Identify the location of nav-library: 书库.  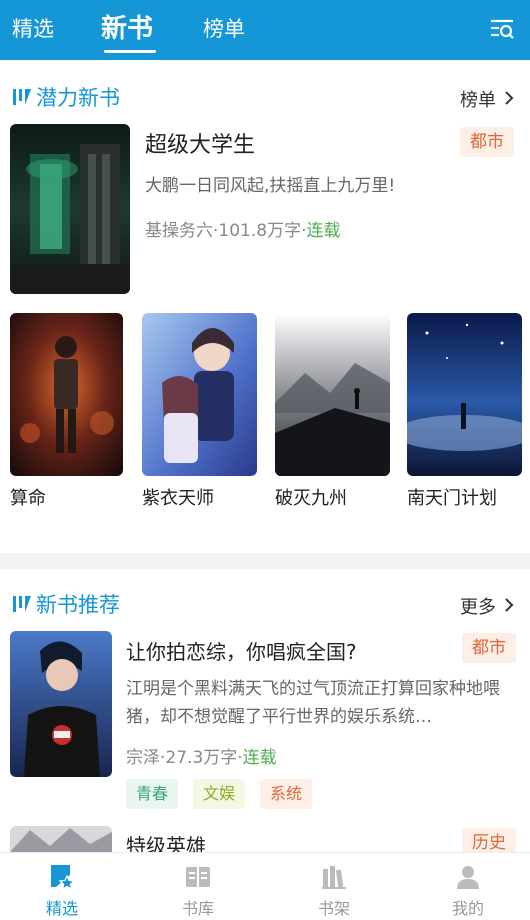
(198, 886).